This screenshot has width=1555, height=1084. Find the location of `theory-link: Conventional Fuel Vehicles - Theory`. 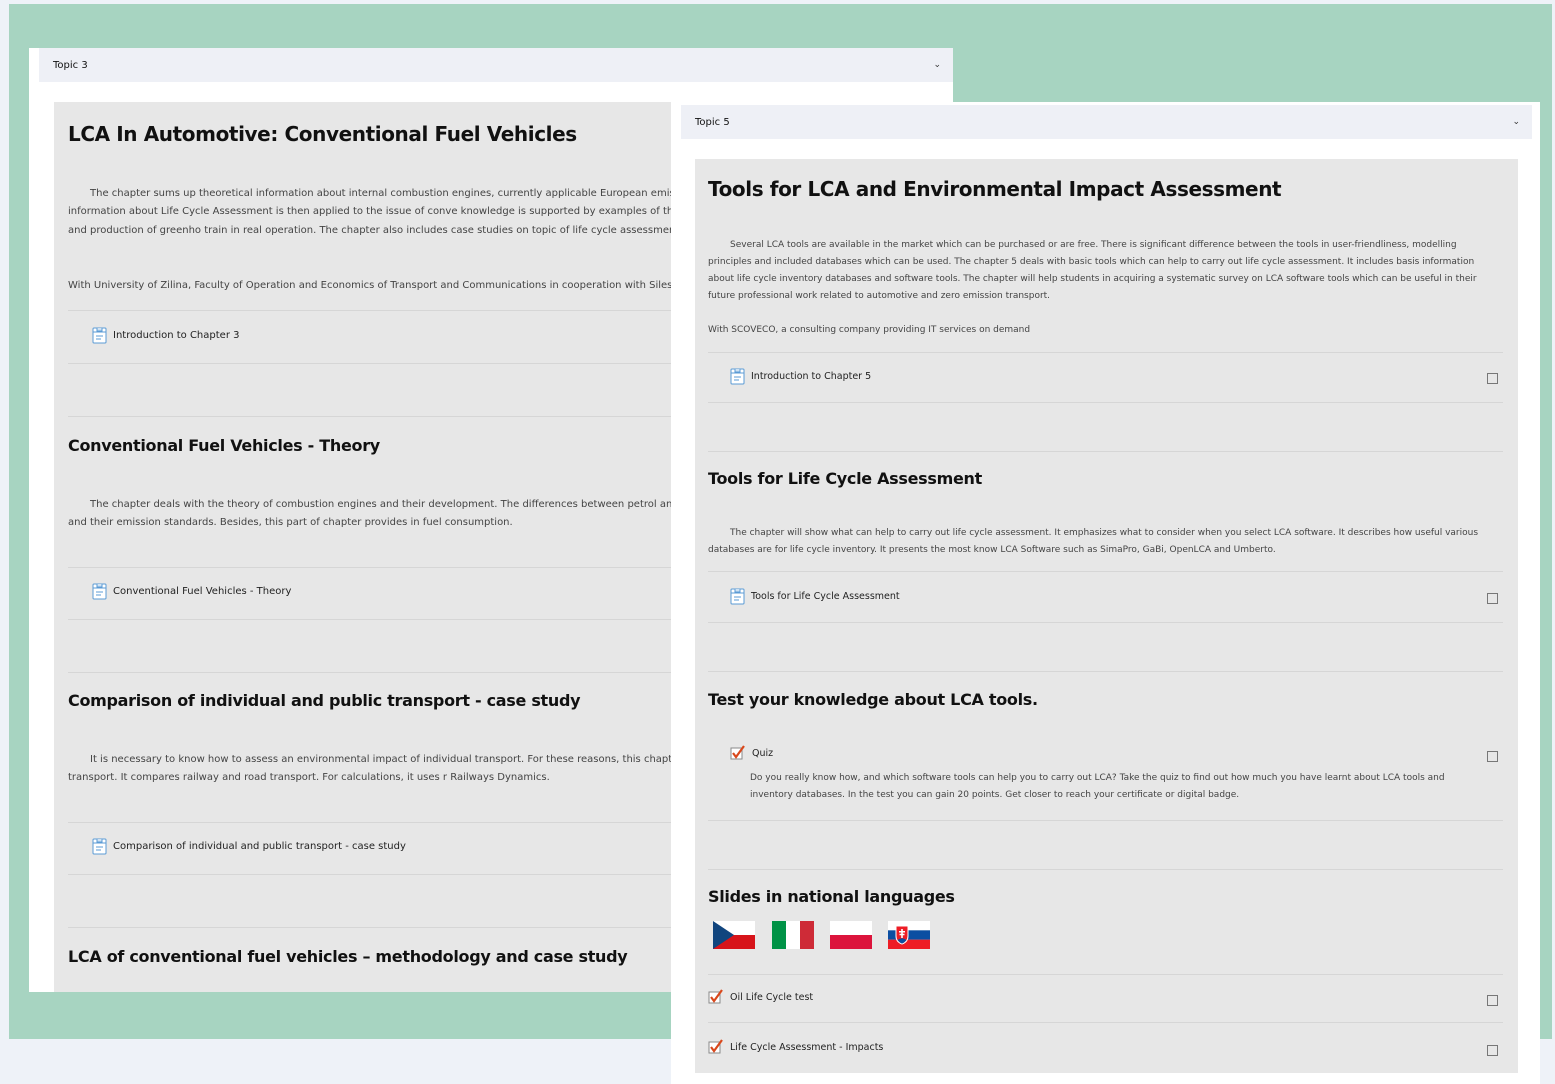

theory-link: Conventional Fuel Vehicles - Theory is located at coordinates (191, 591).